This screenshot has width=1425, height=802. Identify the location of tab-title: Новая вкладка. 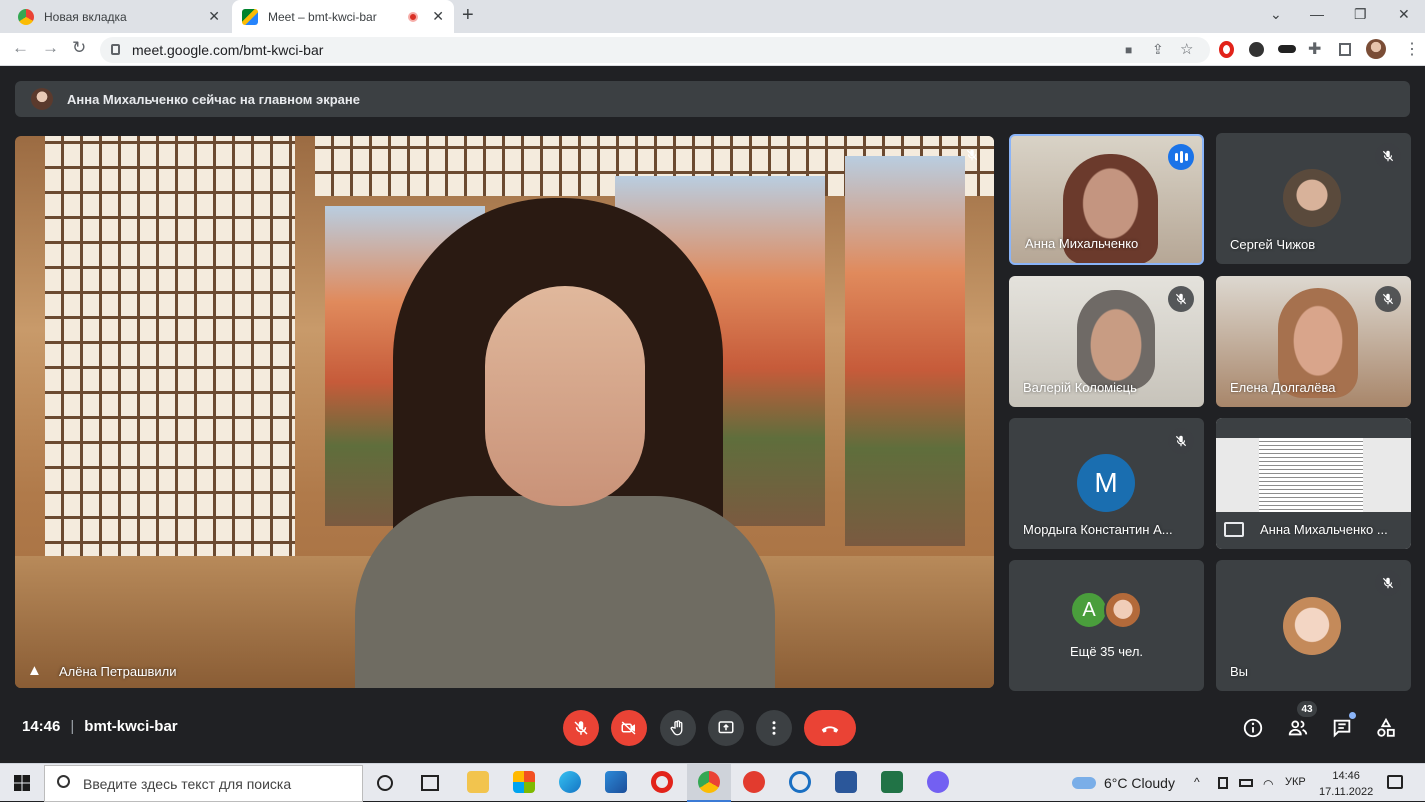
(85, 16).